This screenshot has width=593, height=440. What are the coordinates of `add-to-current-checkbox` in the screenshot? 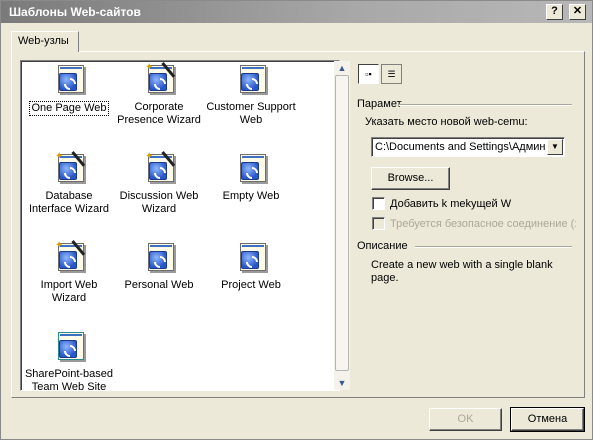 It's located at (378, 203).